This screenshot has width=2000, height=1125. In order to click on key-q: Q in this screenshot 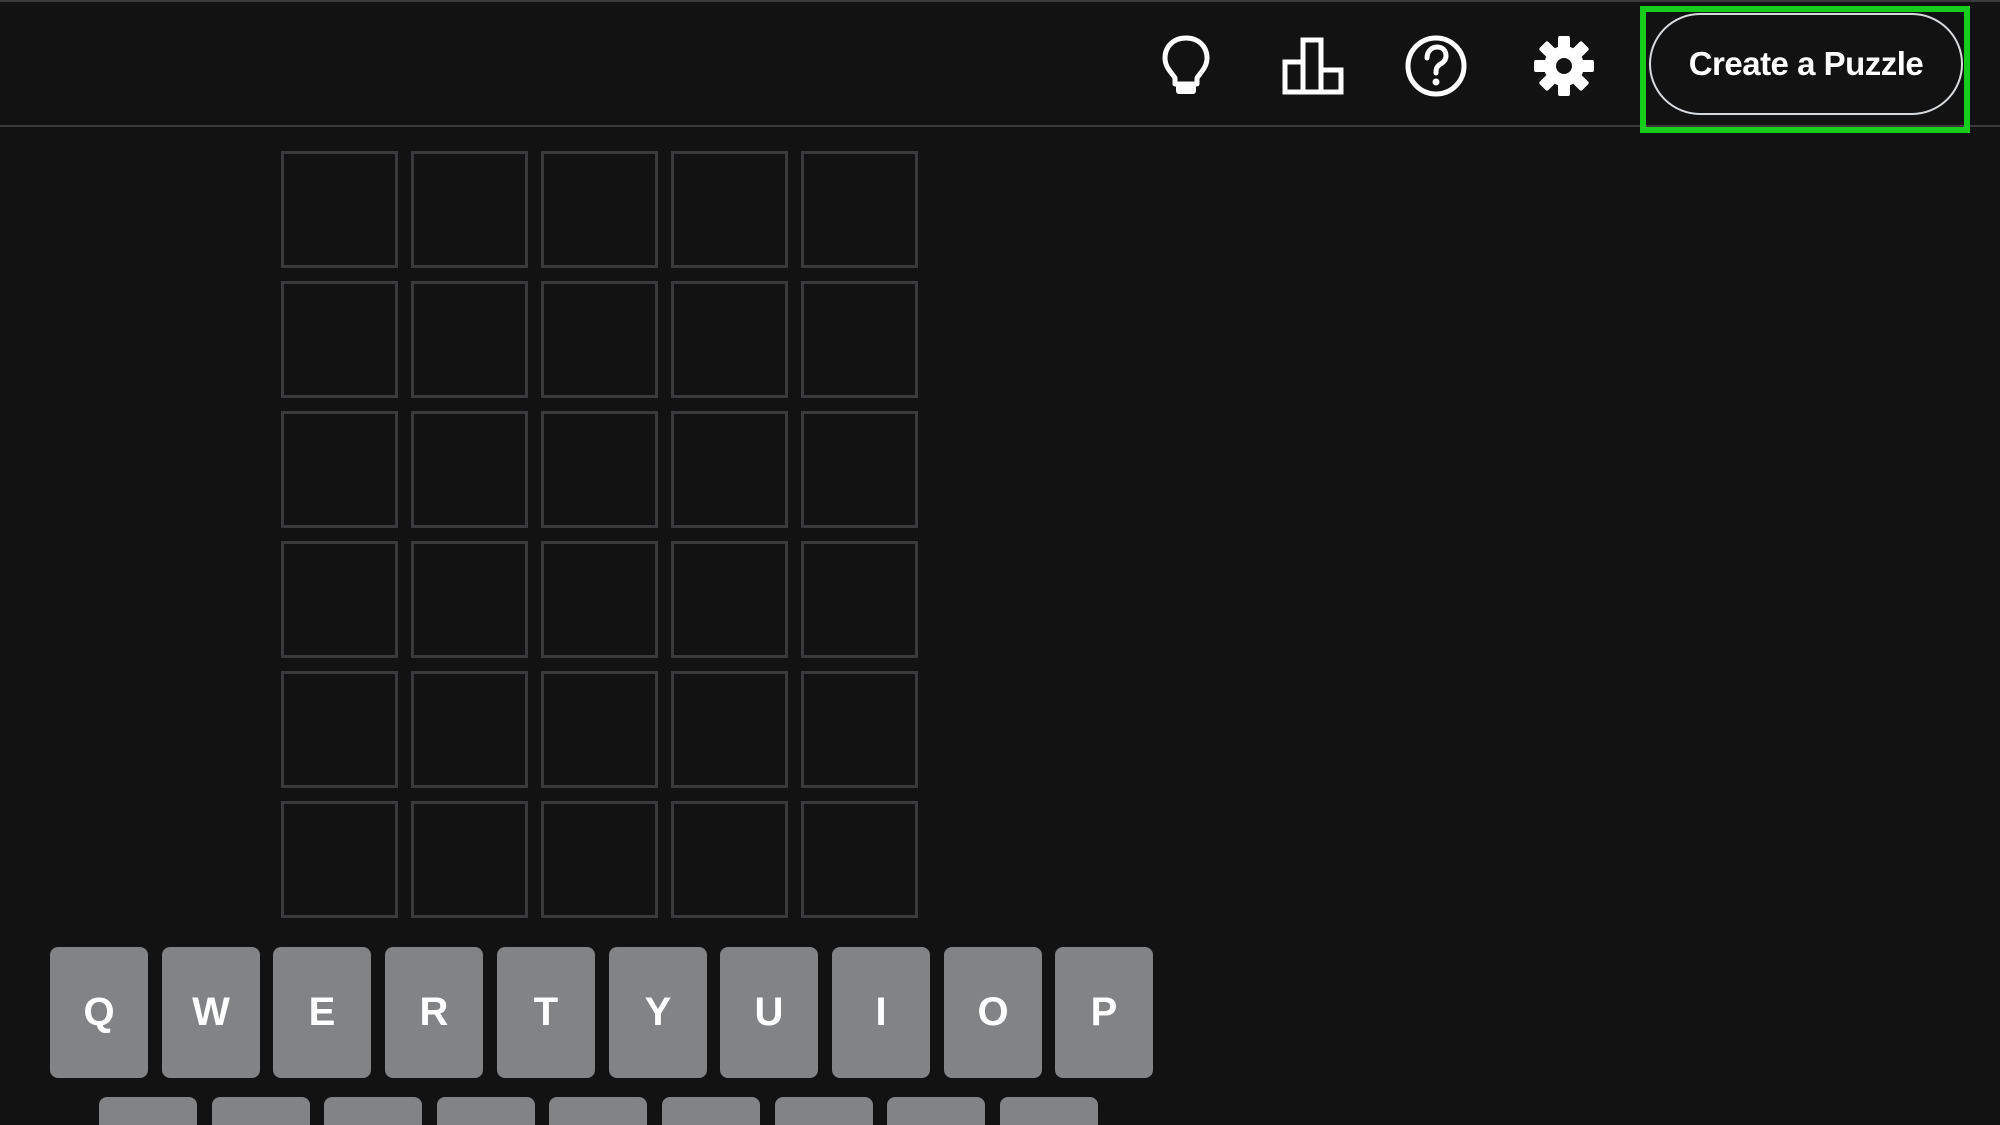, I will do `click(99, 1012)`.